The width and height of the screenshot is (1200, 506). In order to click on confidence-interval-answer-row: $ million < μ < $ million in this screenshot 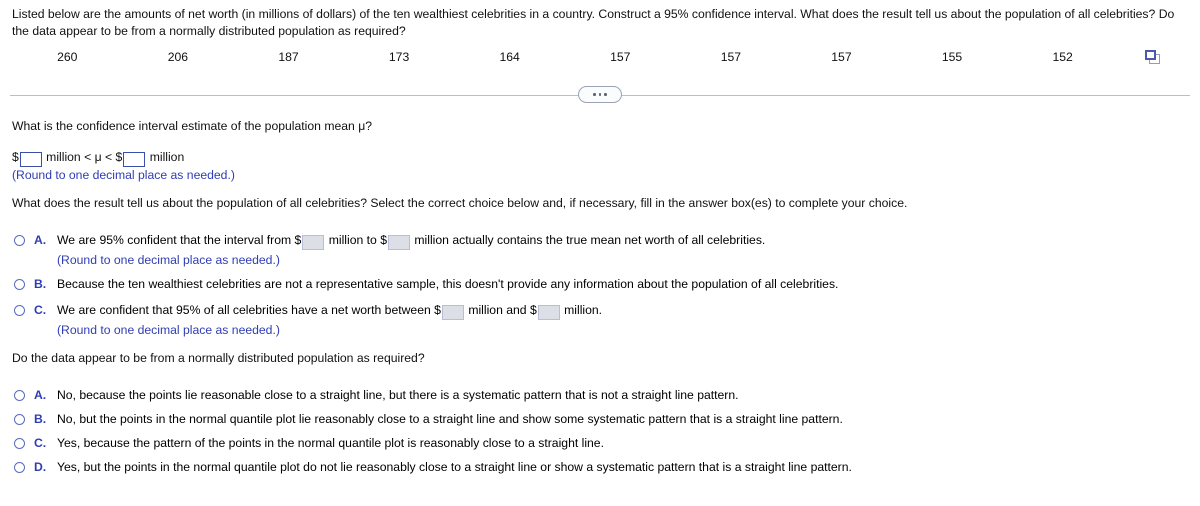, I will do `click(98, 158)`.